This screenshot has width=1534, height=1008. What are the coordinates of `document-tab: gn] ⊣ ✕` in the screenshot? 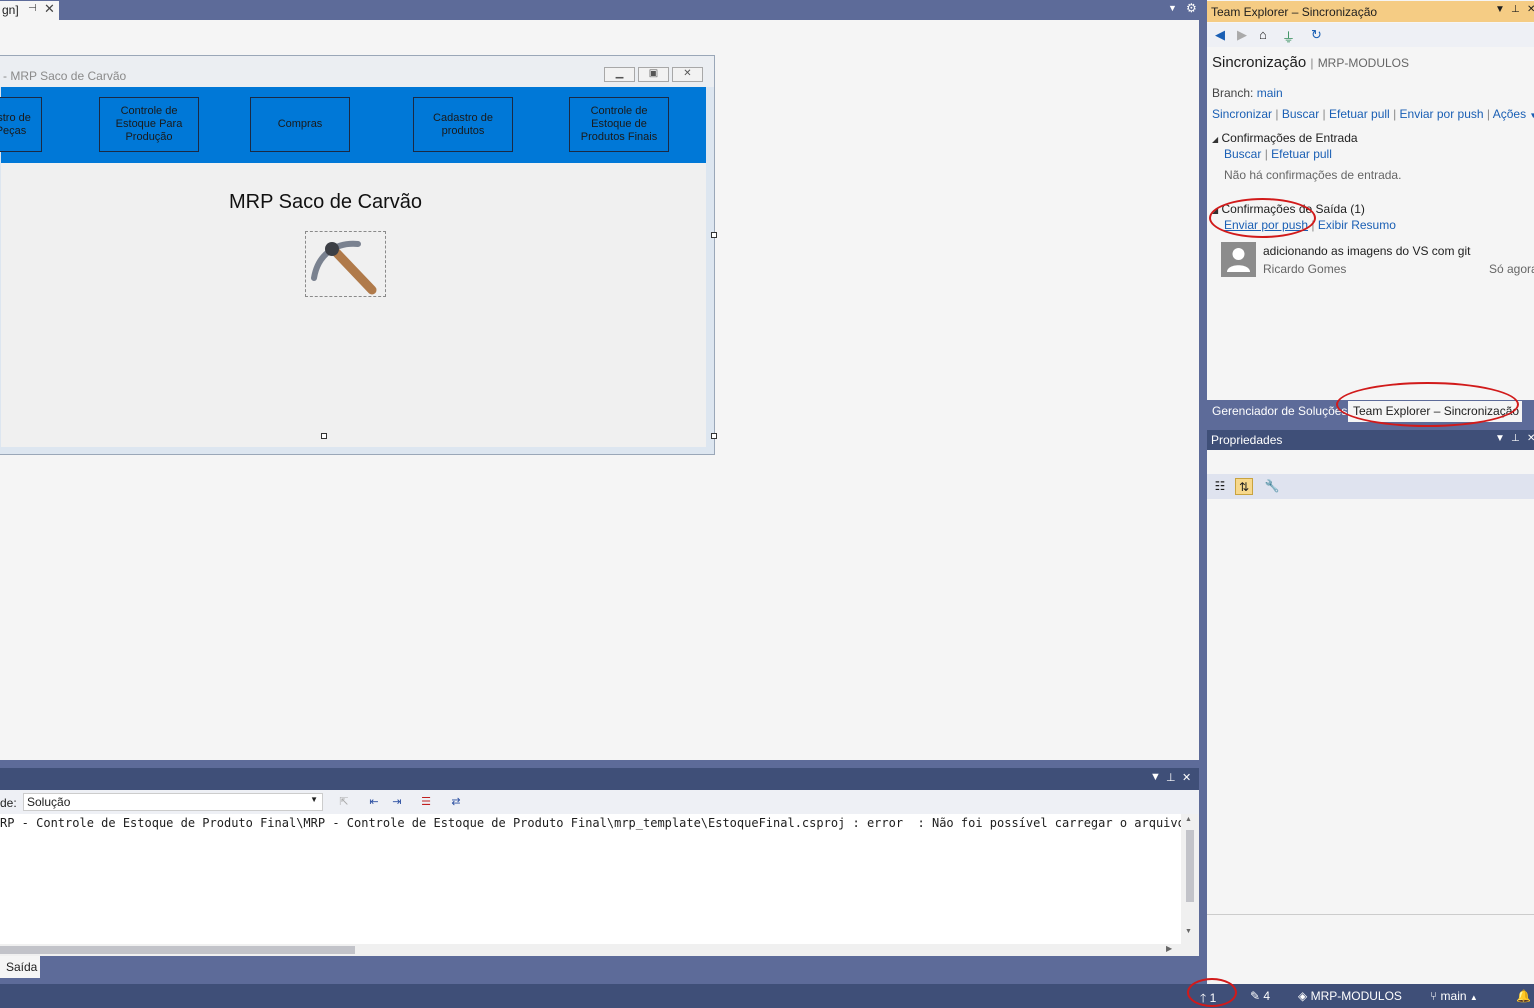 It's located at (29, 10).